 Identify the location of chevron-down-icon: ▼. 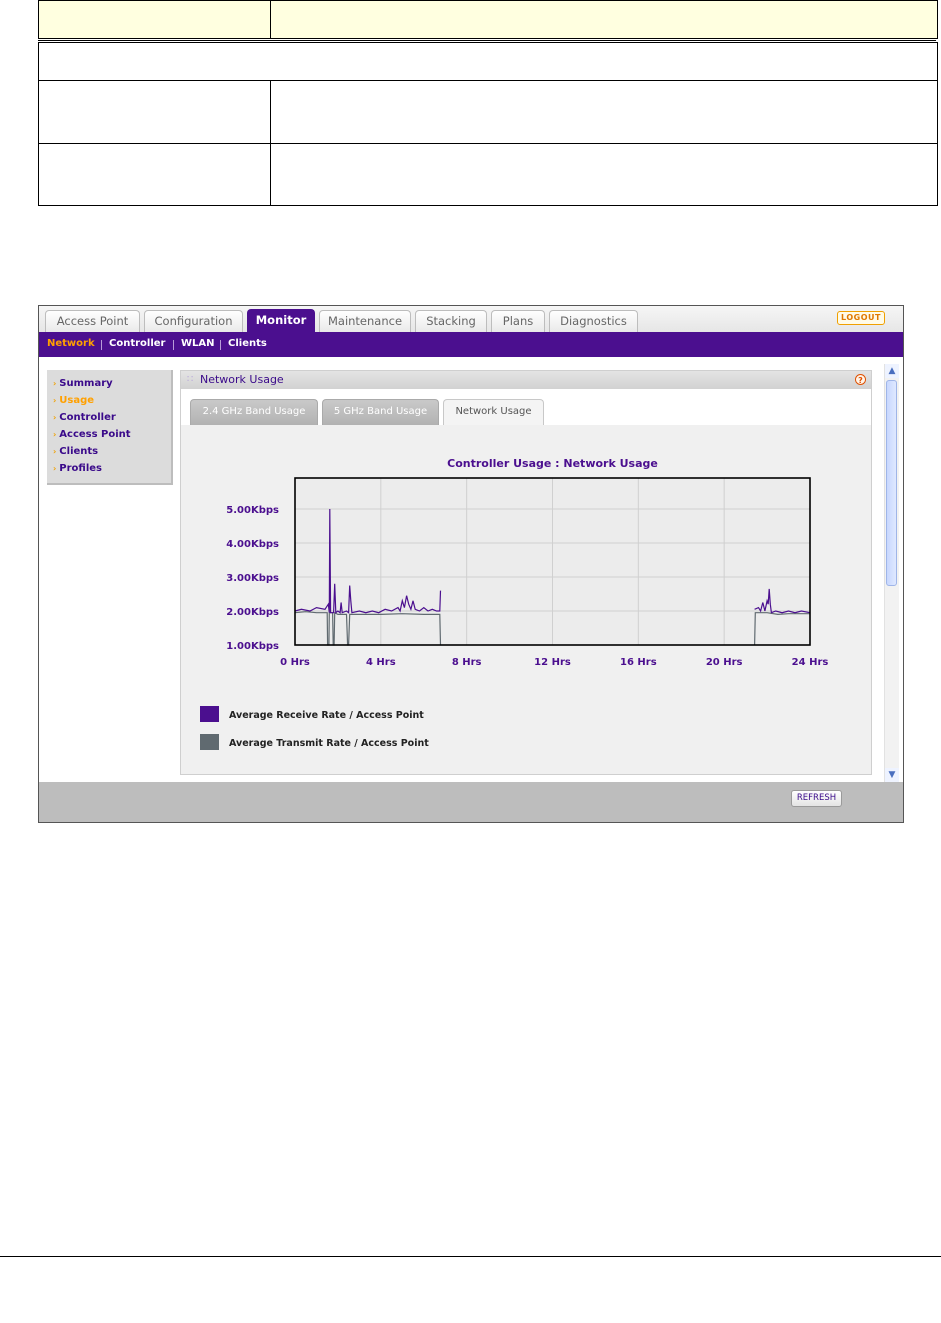
(892, 775).